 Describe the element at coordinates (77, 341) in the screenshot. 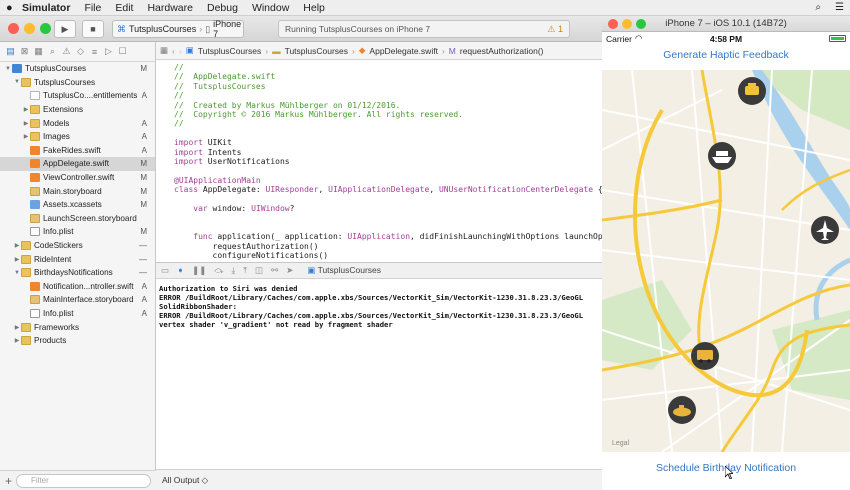

I see `navigator-item: ▶ Products` at that location.